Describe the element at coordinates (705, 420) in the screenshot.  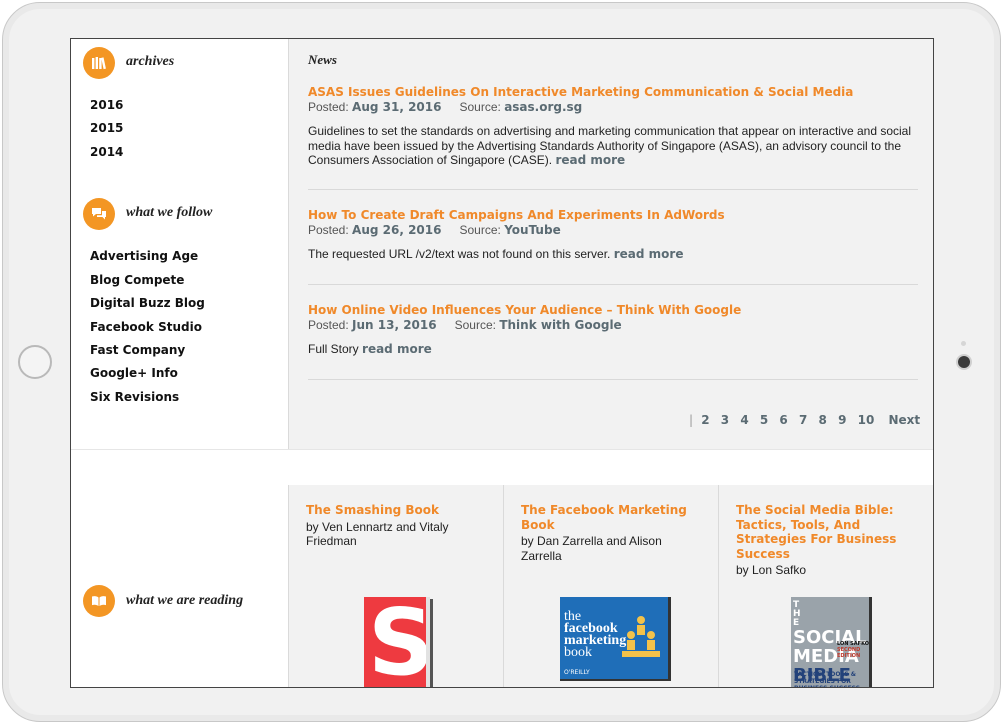
I see `page-link: 2` at that location.